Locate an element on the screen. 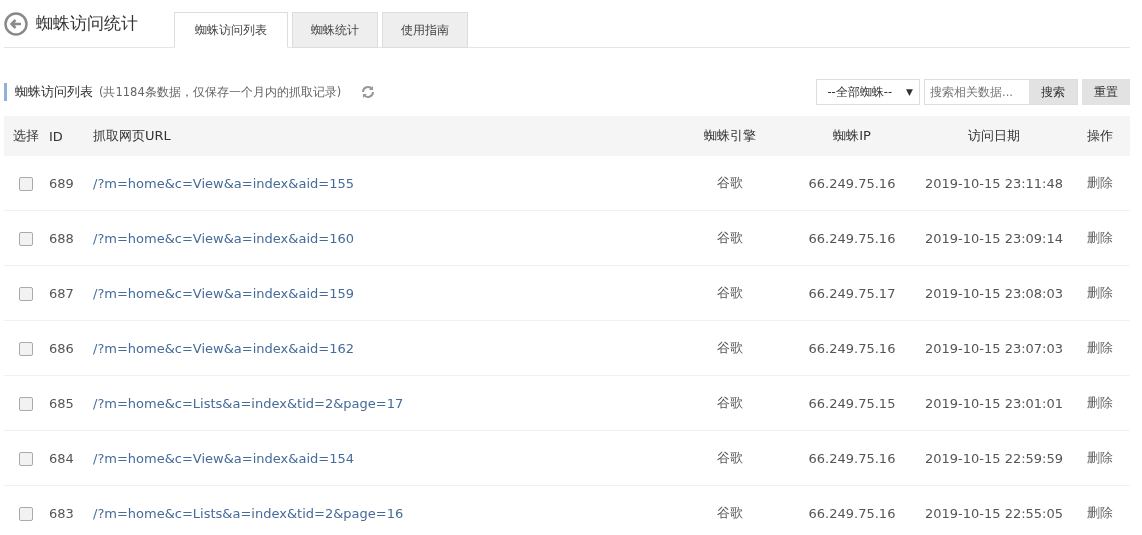  date-cell: 2019-10-15 23:11:48 is located at coordinates (994, 183).